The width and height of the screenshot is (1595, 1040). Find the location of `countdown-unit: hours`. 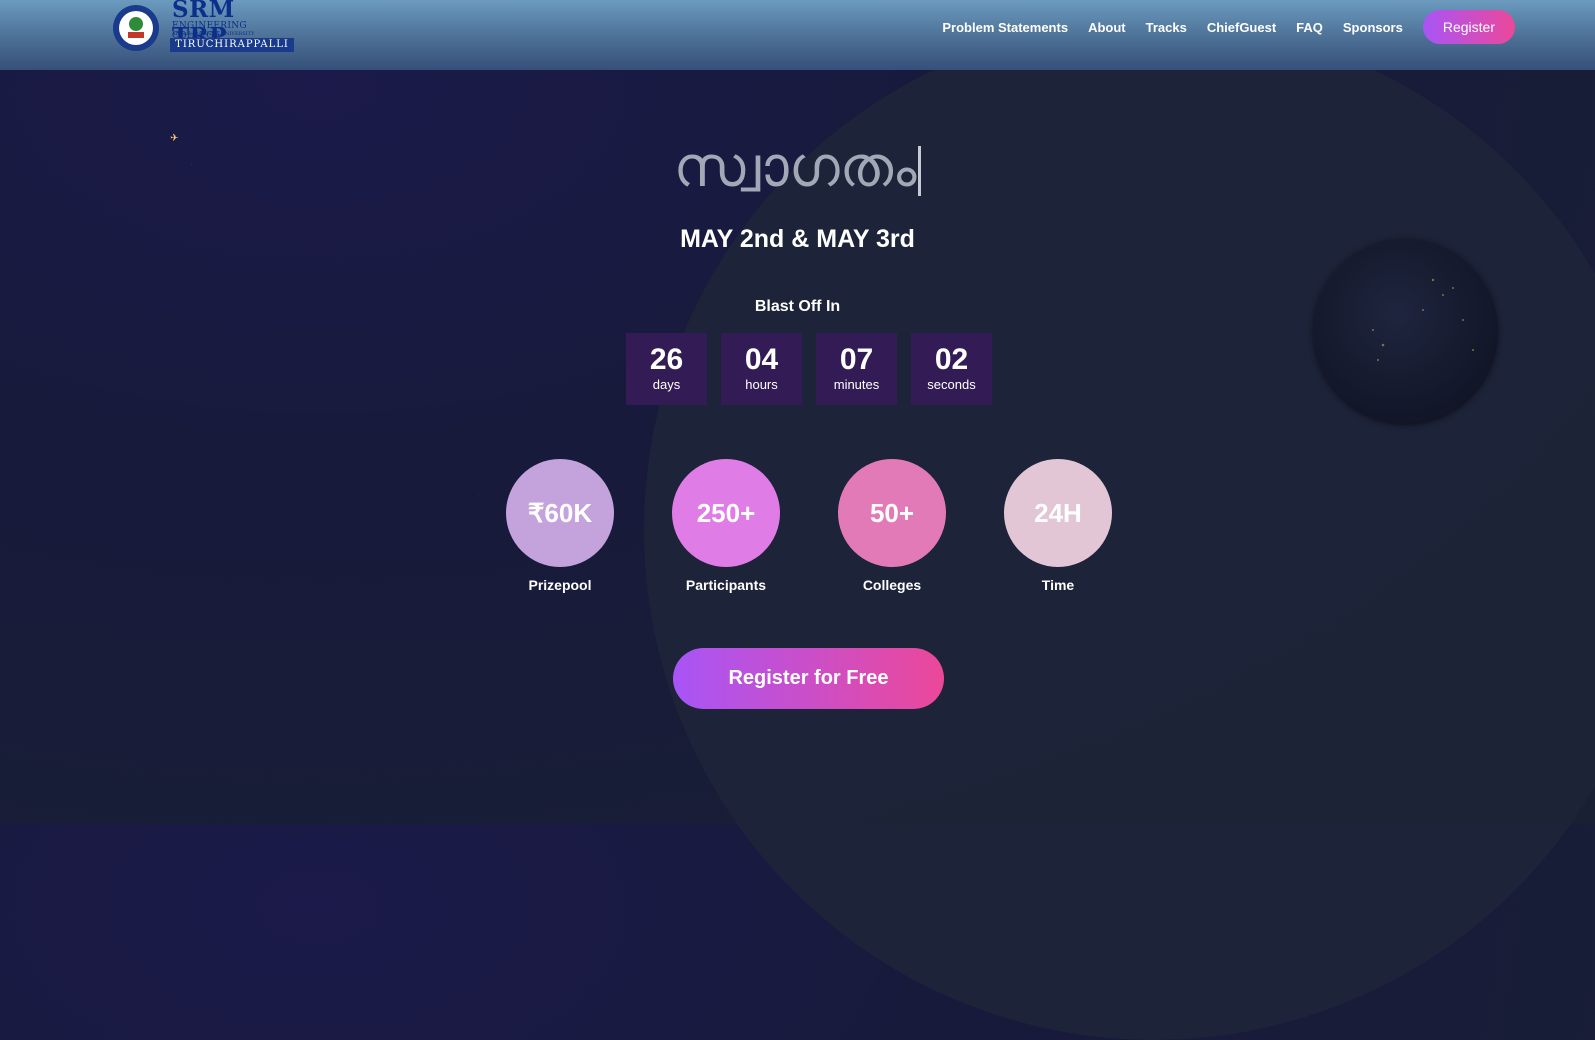

countdown-unit: hours is located at coordinates (761, 384).